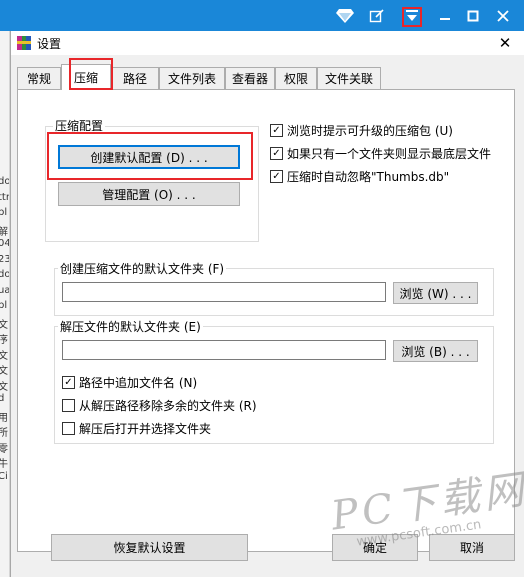 This screenshot has width=524, height=577. I want to click on option-show-deepest-folder: ✓ 如果只有一个文件夹则显示最底层文件, so click(380, 153).